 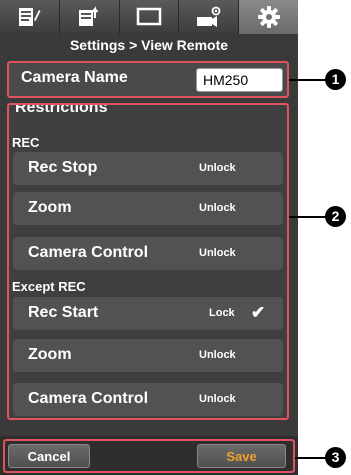 I want to click on section-label-rec: REC, so click(x=26, y=142).